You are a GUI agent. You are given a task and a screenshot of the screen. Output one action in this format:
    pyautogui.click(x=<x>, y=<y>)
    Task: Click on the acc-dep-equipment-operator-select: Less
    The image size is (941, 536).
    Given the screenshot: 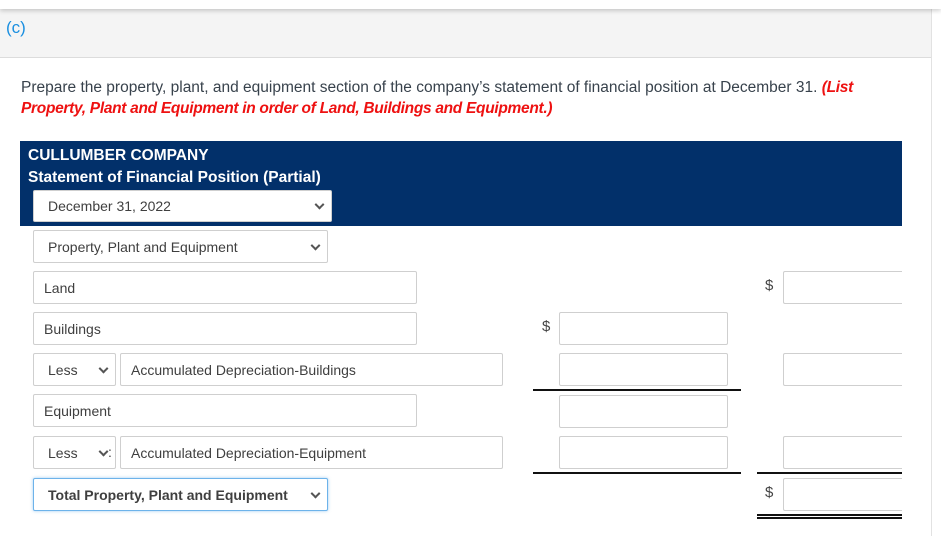 What is the action you would take?
    pyautogui.click(x=74, y=452)
    